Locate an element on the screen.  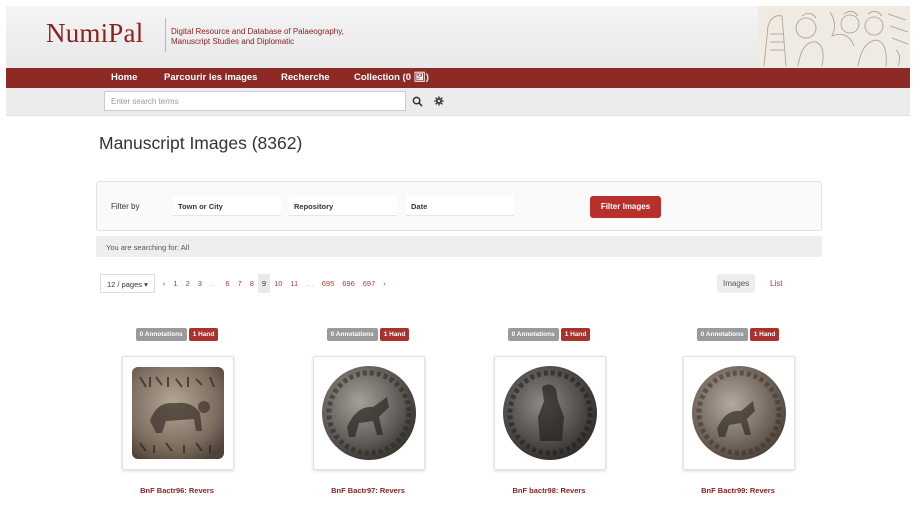
settings-button is located at coordinates (439, 101).